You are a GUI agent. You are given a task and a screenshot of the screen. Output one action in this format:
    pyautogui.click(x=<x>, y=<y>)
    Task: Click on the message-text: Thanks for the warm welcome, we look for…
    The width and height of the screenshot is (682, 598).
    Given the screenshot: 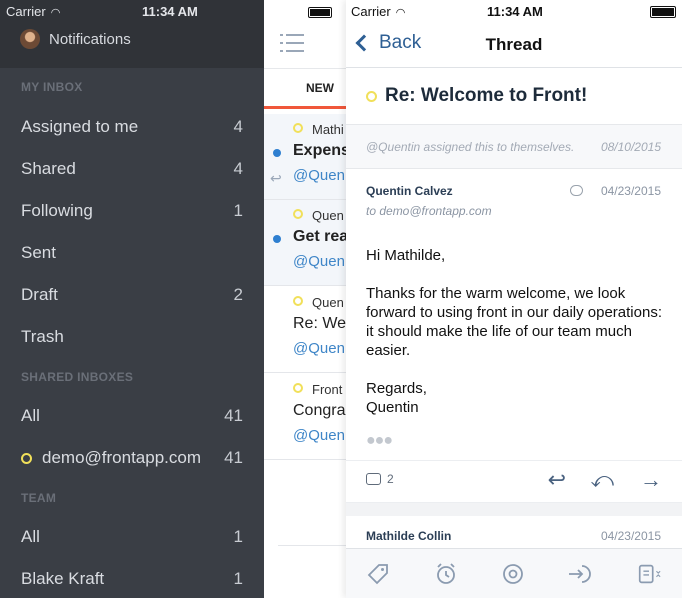 What is the action you would take?
    pyautogui.click(x=514, y=322)
    